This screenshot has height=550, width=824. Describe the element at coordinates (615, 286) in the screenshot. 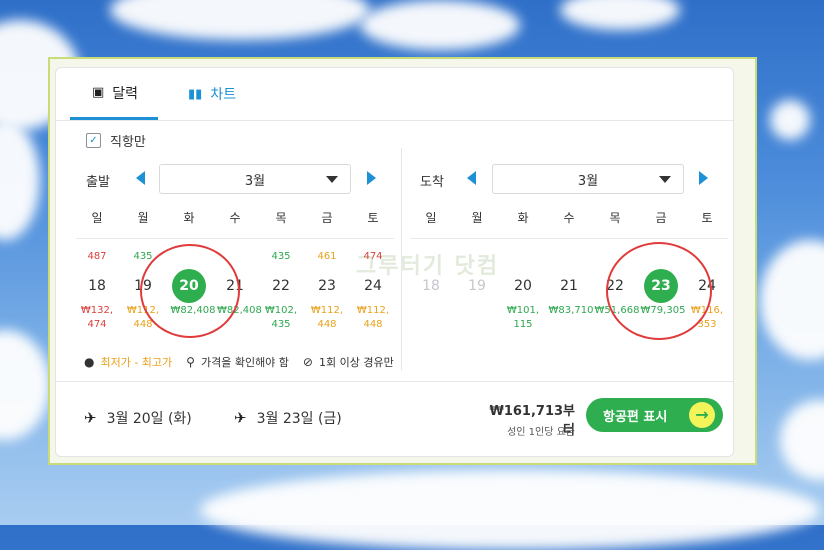

I see `arr-day: 22` at that location.